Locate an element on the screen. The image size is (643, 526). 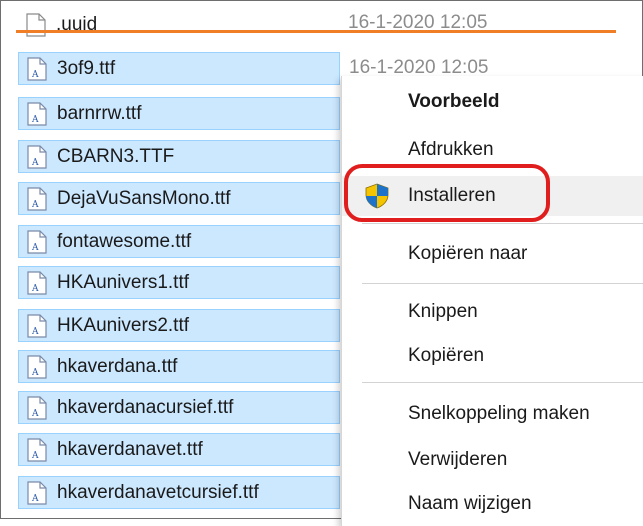
menu-item-label: Knippen is located at coordinates (443, 311).